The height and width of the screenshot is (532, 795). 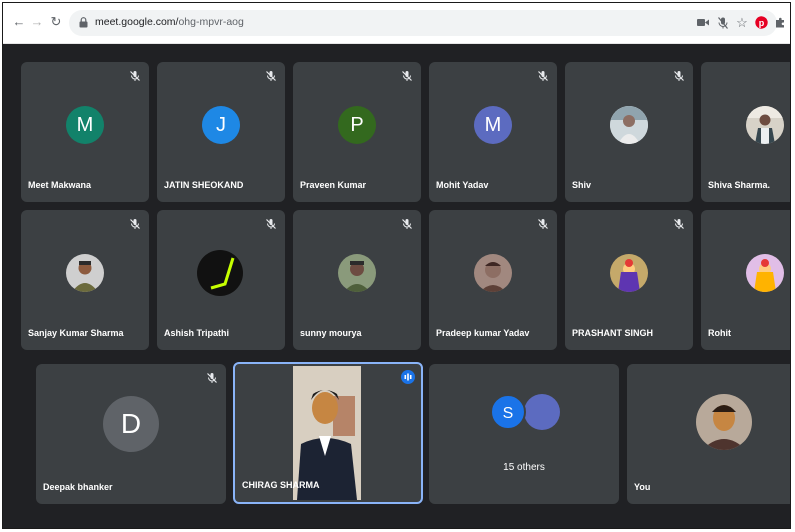 What do you see at coordinates (719, 333) in the screenshot?
I see `participant-name: Rohit` at bounding box center [719, 333].